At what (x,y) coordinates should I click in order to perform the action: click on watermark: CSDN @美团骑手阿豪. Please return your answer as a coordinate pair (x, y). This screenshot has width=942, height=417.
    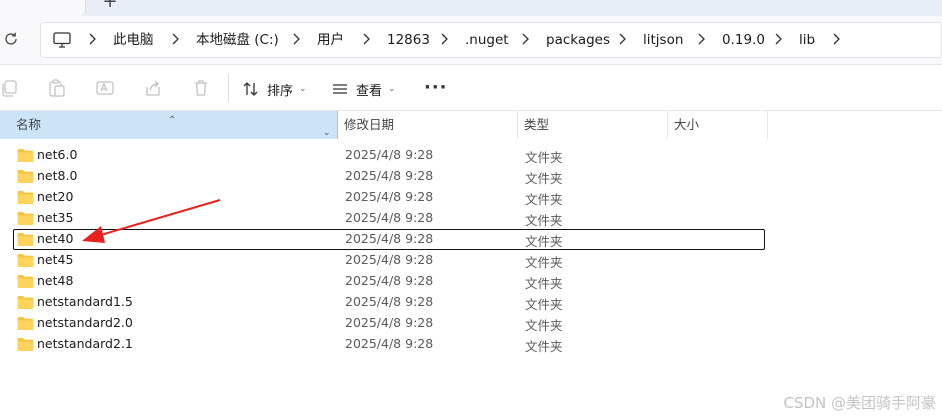
    Looking at the image, I should click on (859, 403).